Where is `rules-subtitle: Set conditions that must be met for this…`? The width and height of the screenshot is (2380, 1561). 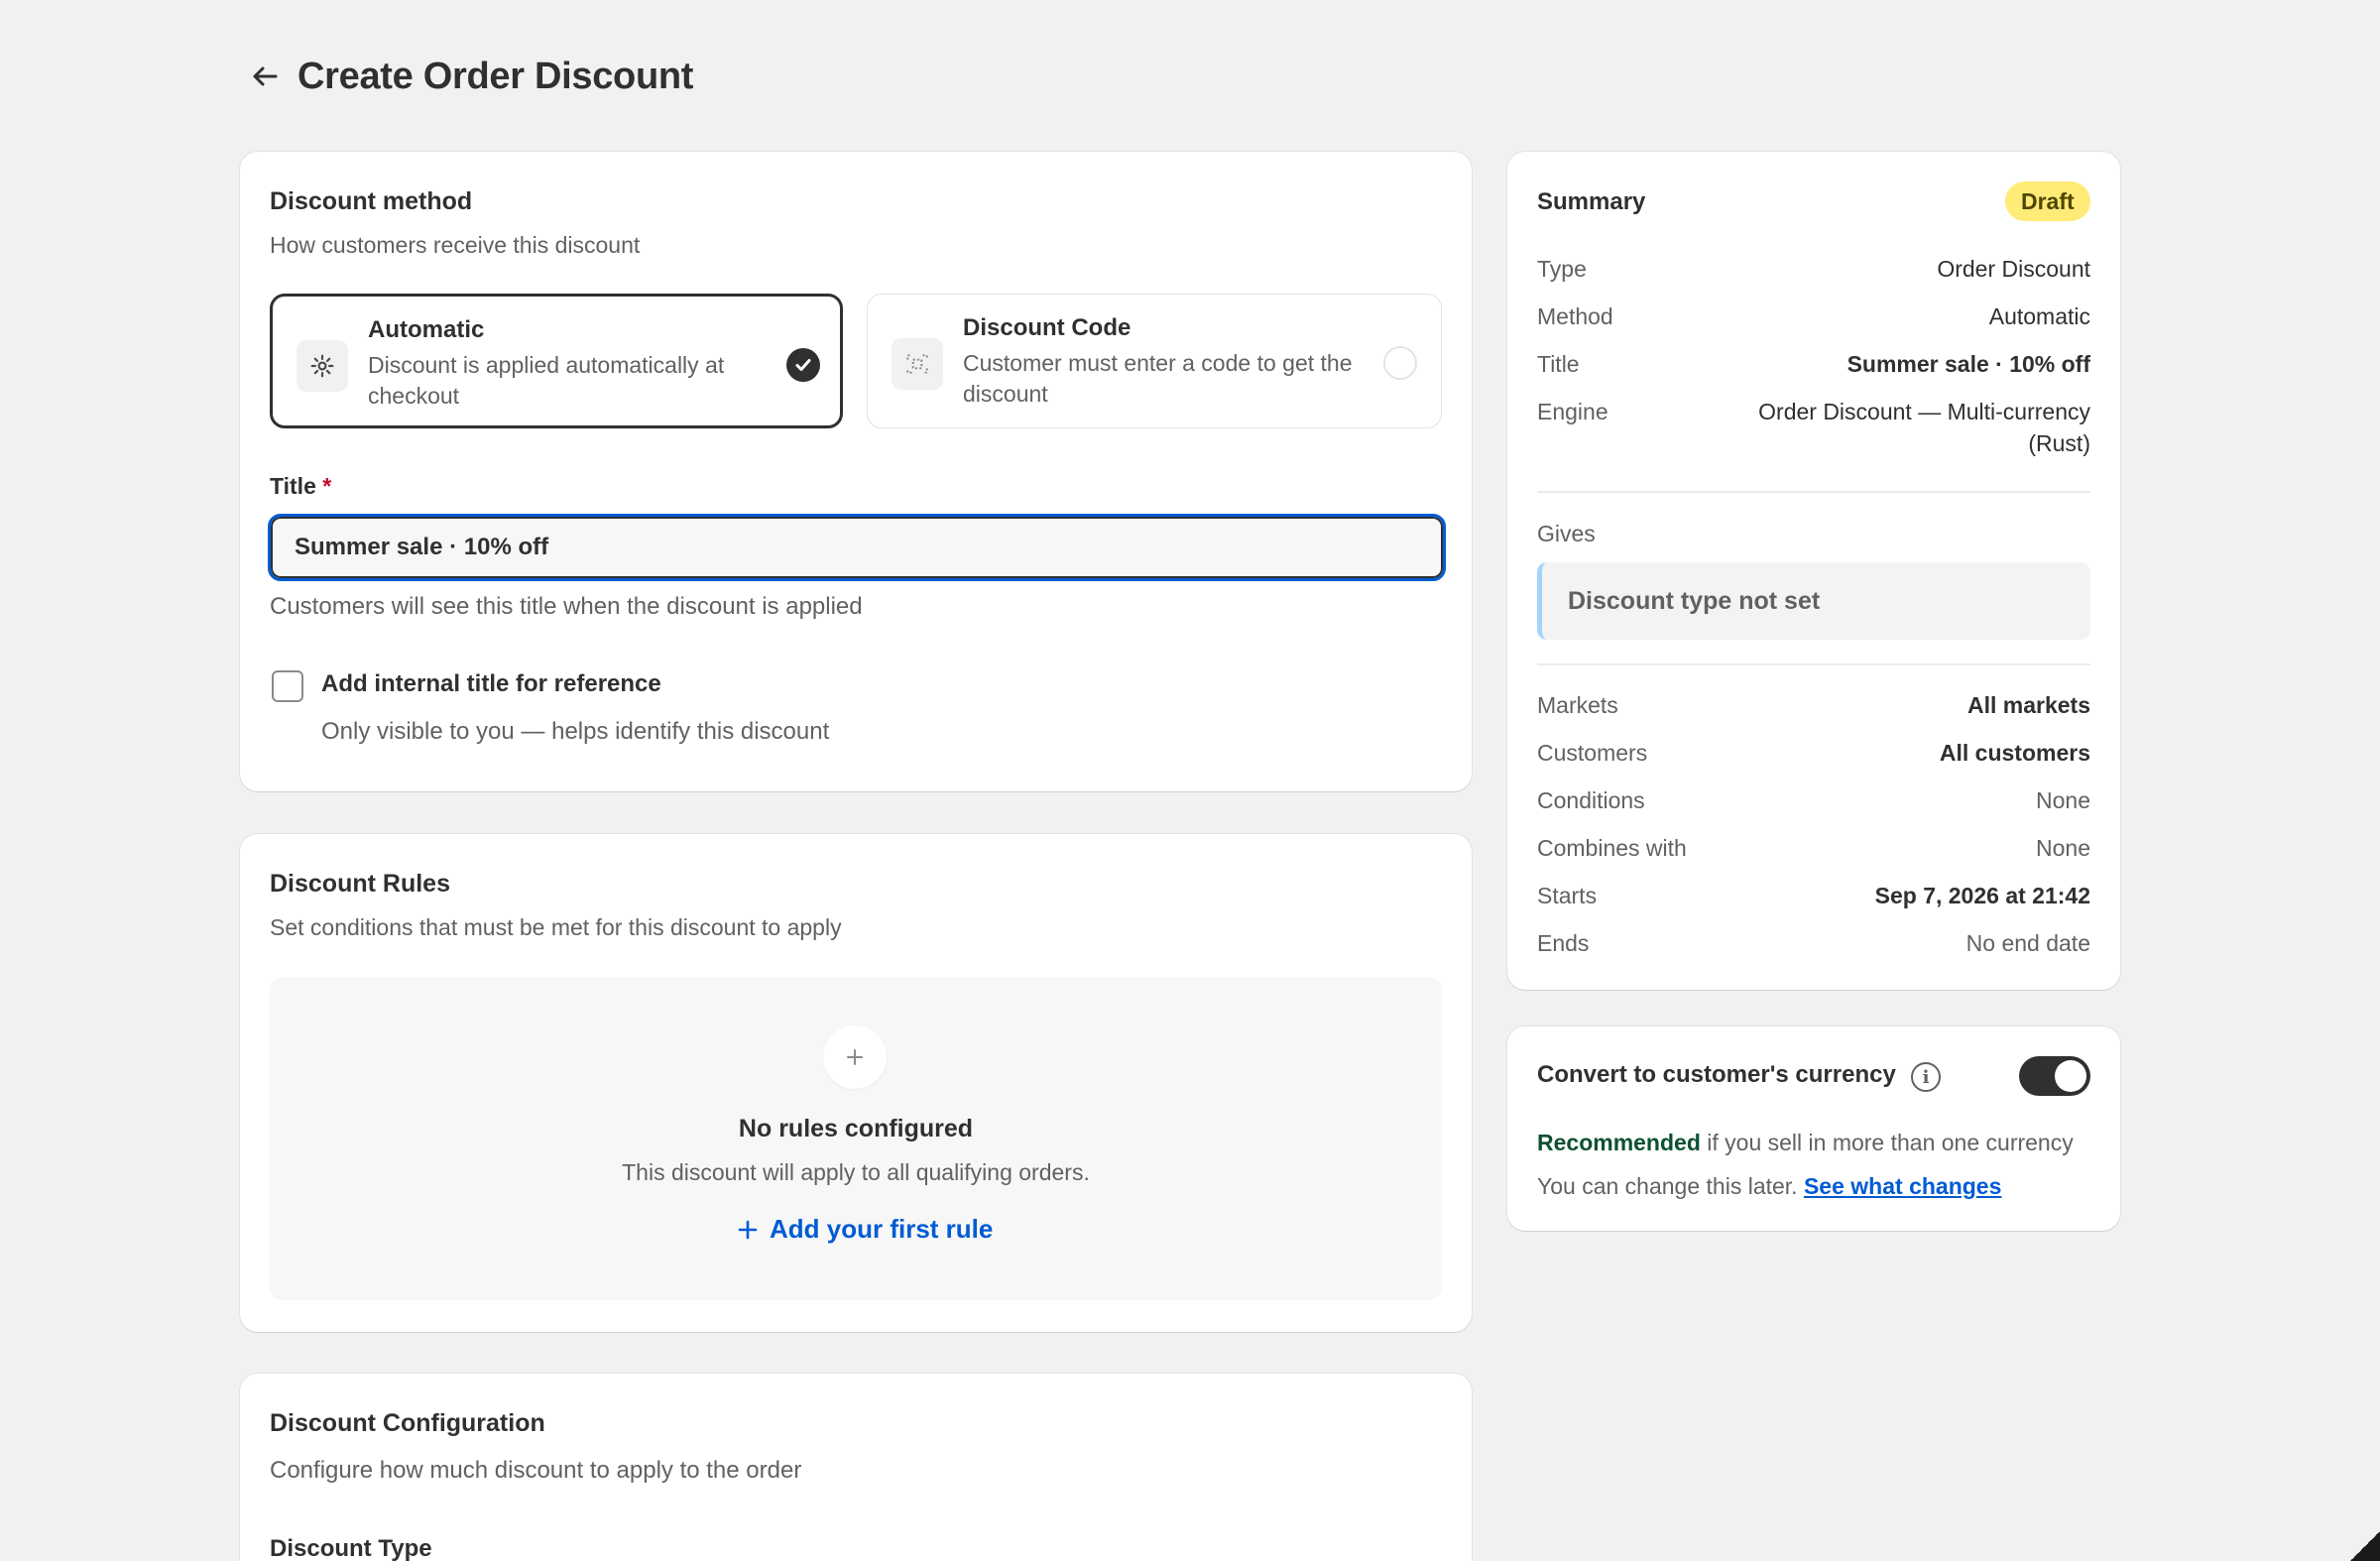
rules-subtitle: Set conditions that must be met for this… is located at coordinates (556, 927).